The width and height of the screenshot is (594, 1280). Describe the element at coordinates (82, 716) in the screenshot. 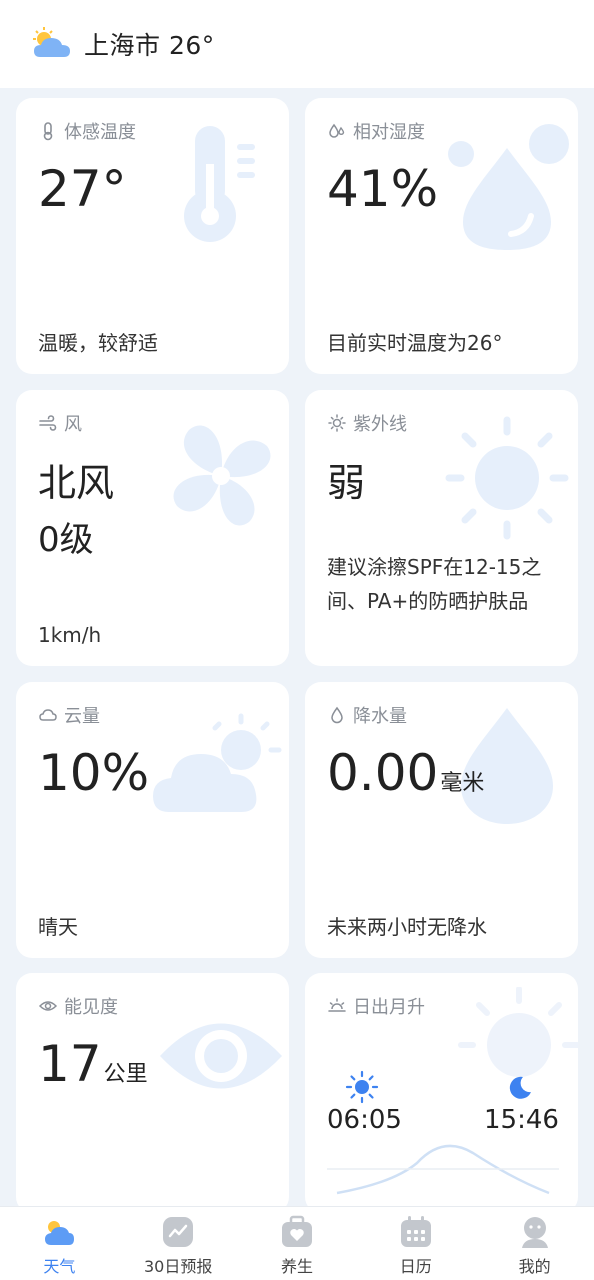

I see `cloud-cover-label-text: 云量` at that location.